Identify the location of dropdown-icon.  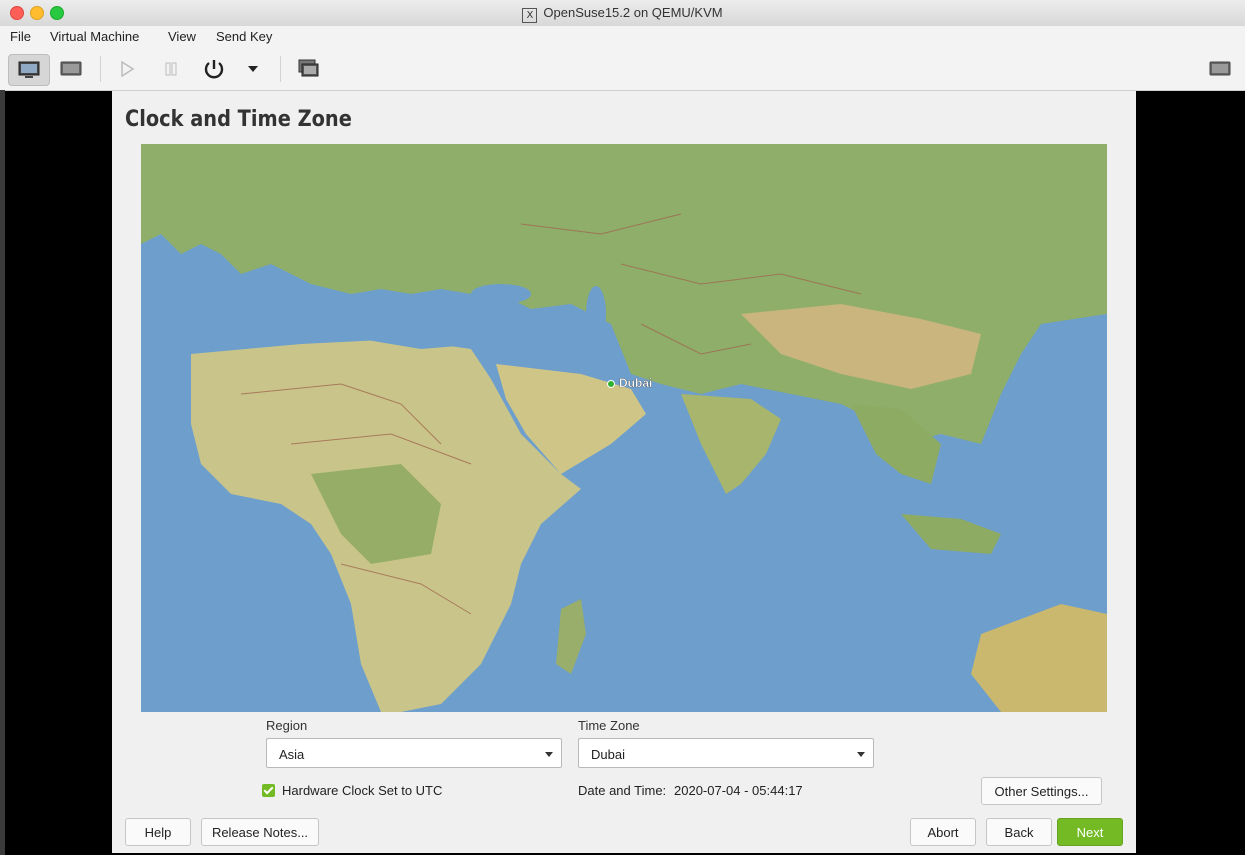
(253, 69).